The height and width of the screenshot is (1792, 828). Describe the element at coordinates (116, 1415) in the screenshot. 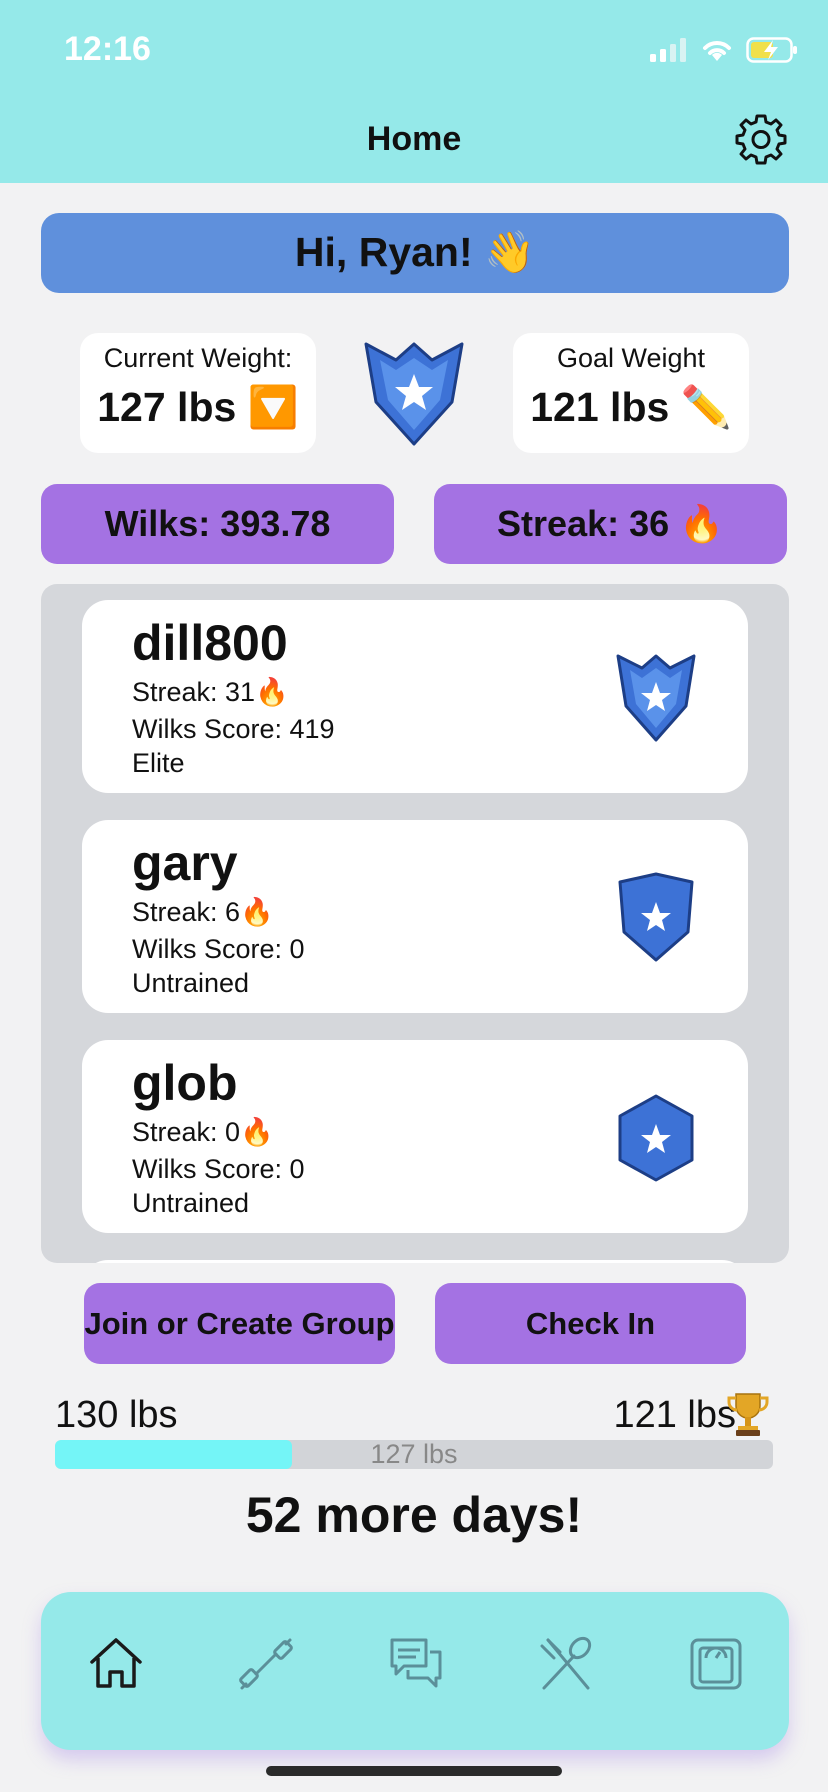

I see `progress-start-label: 130 lbs` at that location.